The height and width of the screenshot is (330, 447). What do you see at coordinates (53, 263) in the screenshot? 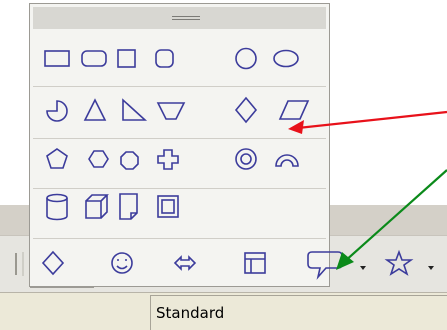
I see `diamond-toolbar-icon` at bounding box center [53, 263].